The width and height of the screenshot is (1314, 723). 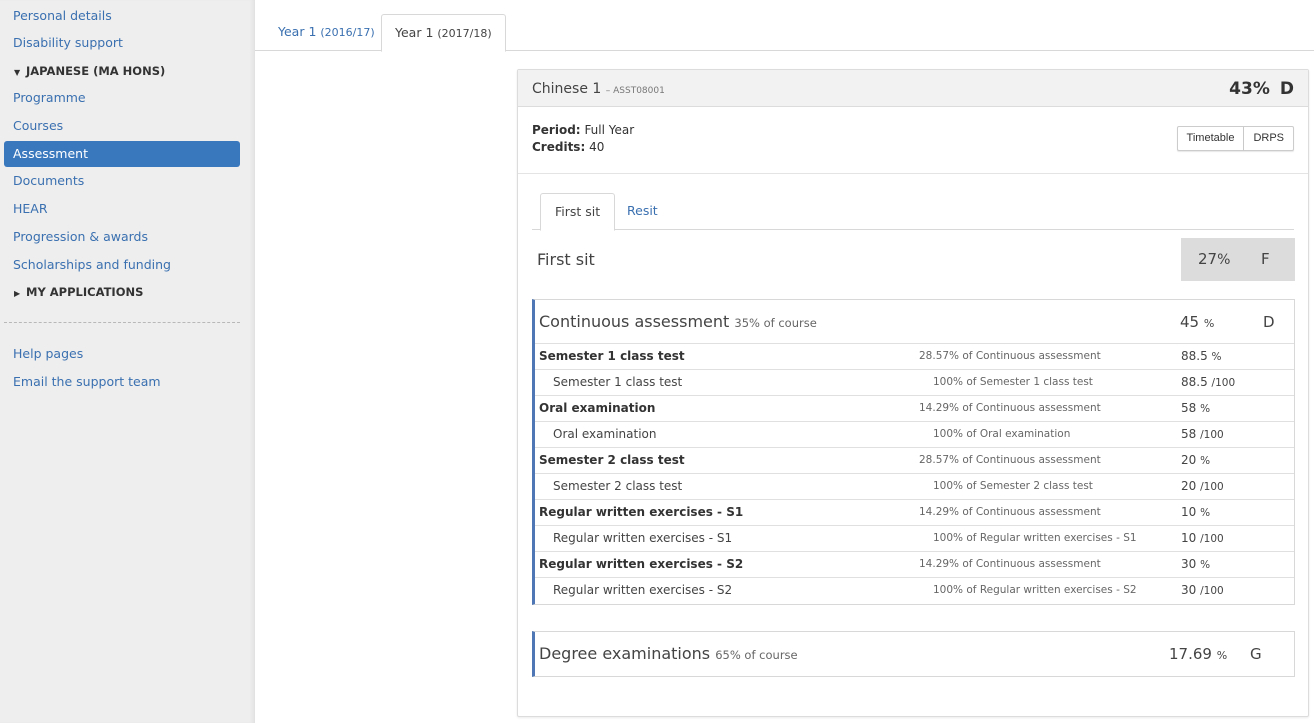 What do you see at coordinates (566, 259) in the screenshot?
I see `first-sit-title: First sit` at bounding box center [566, 259].